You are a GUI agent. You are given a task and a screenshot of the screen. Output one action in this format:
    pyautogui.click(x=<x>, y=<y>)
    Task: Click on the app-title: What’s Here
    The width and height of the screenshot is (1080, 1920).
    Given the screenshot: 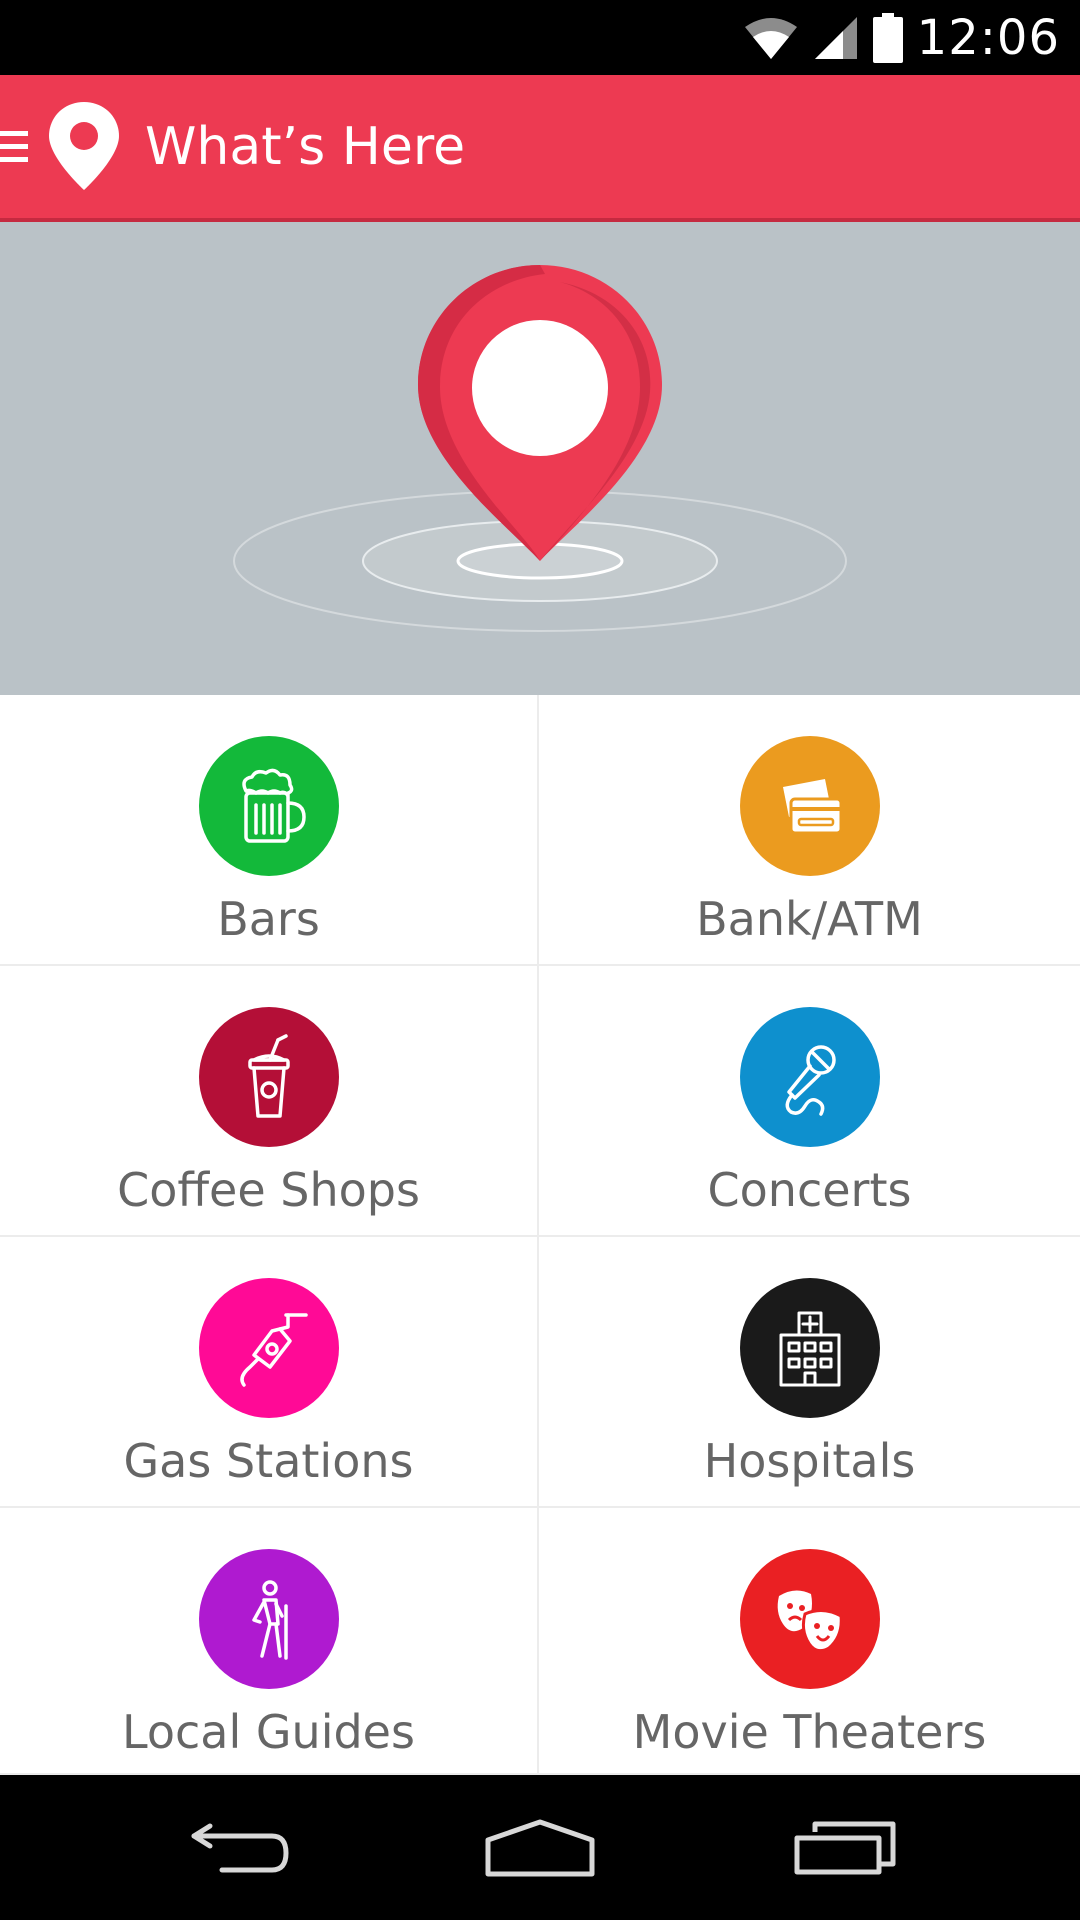 What is the action you would take?
    pyautogui.click(x=305, y=147)
    